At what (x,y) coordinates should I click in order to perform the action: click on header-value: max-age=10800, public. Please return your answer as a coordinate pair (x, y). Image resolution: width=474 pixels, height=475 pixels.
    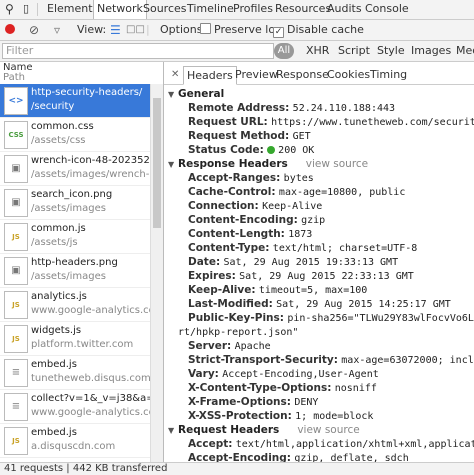
    Looking at the image, I should click on (342, 192).